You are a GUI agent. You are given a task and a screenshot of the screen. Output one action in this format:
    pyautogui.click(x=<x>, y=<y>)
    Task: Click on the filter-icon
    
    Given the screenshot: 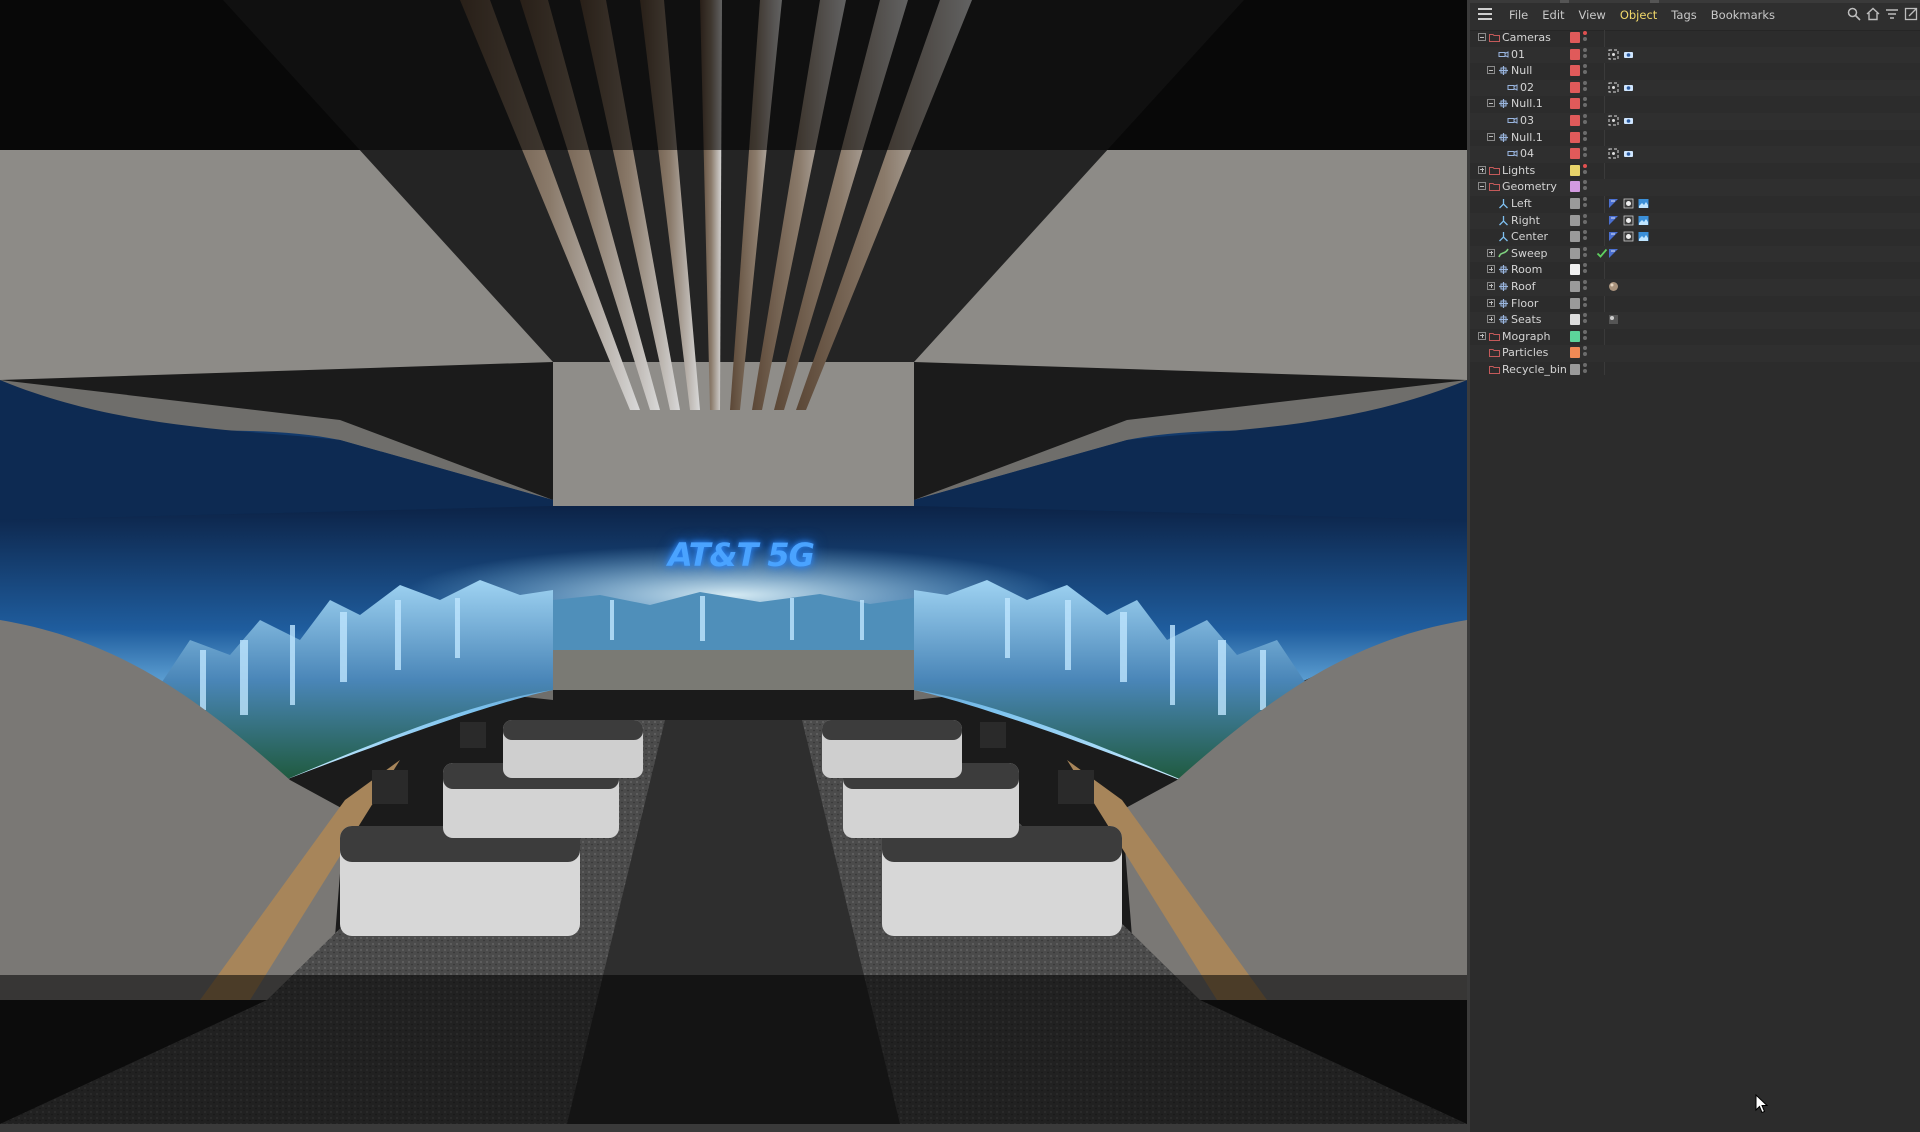 What is the action you would take?
    pyautogui.click(x=1892, y=14)
    